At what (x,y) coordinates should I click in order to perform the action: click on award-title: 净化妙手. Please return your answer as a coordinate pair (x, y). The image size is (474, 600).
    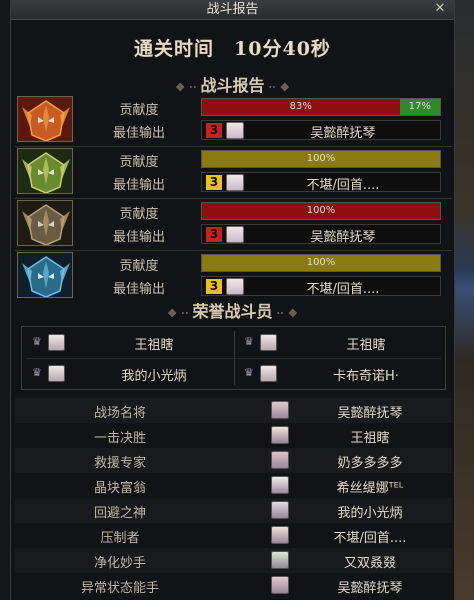
    Looking at the image, I should click on (119, 563).